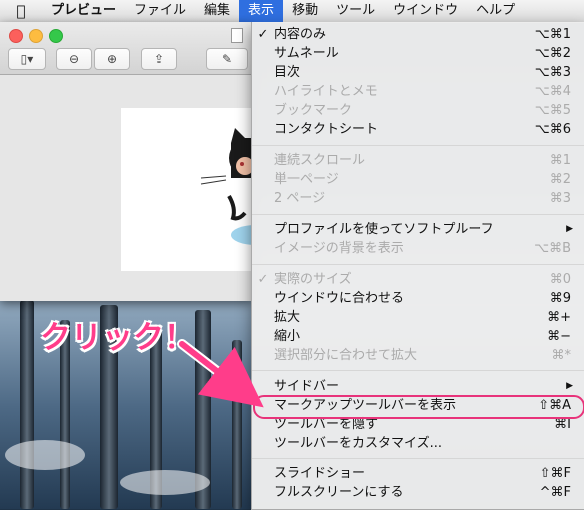 The image size is (584, 510). I want to click on annotation-arrow-icon, so click(220, 373).